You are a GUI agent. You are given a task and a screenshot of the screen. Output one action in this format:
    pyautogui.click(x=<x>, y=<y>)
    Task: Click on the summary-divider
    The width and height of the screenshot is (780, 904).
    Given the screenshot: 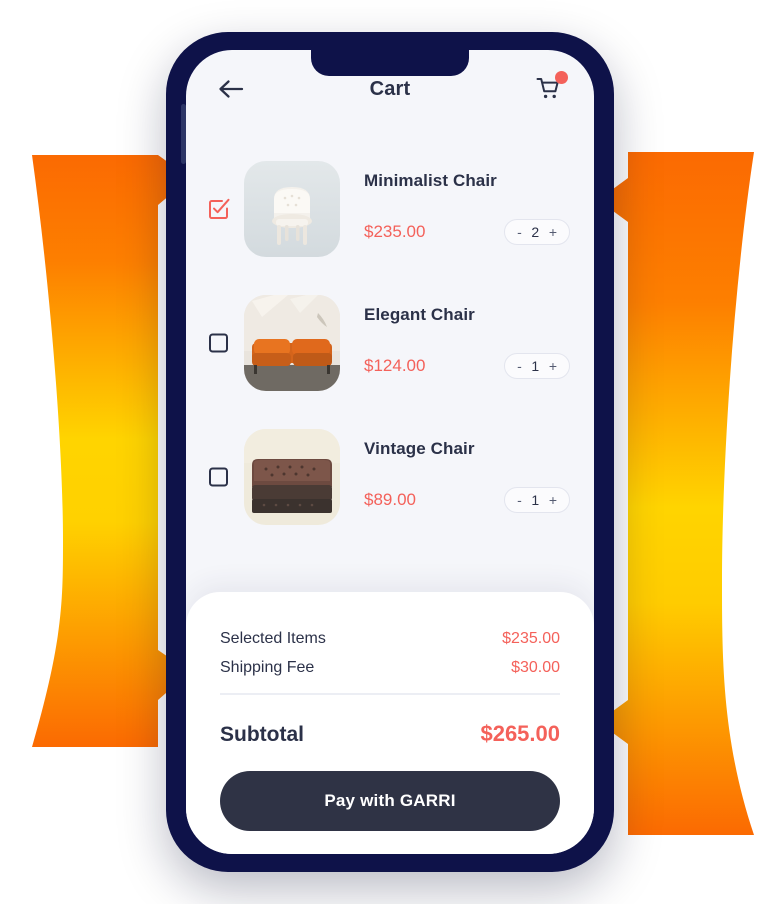 What is the action you would take?
    pyautogui.click(x=390, y=694)
    